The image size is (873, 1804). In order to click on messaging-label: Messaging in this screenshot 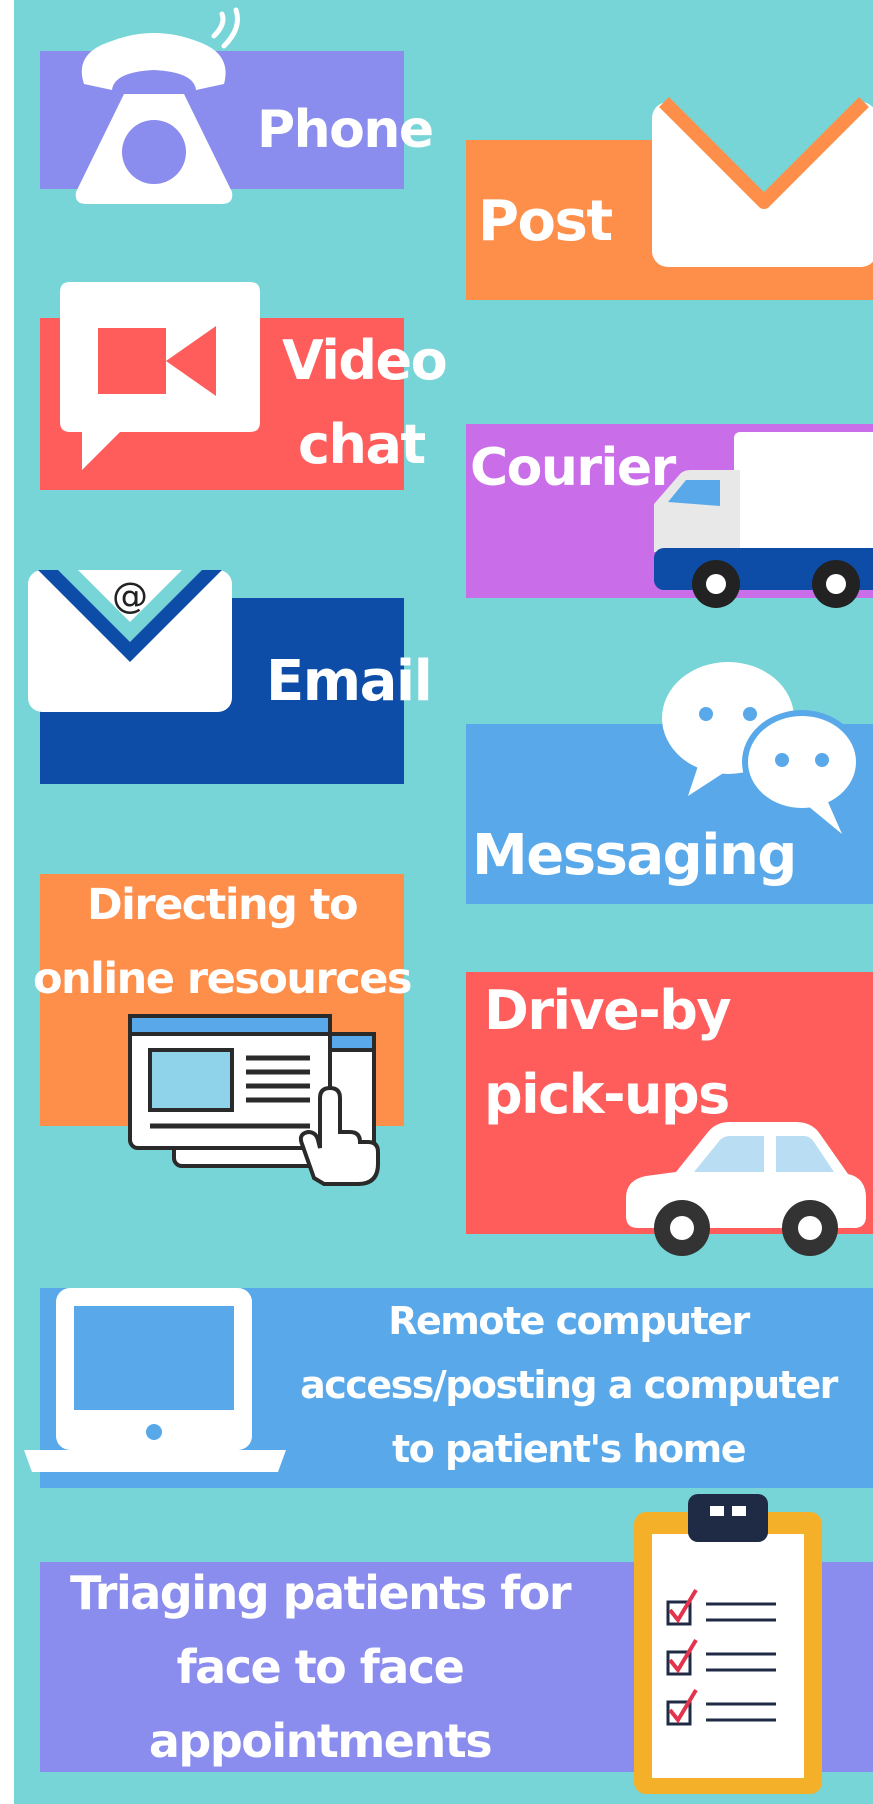, I will do `click(634, 855)`.